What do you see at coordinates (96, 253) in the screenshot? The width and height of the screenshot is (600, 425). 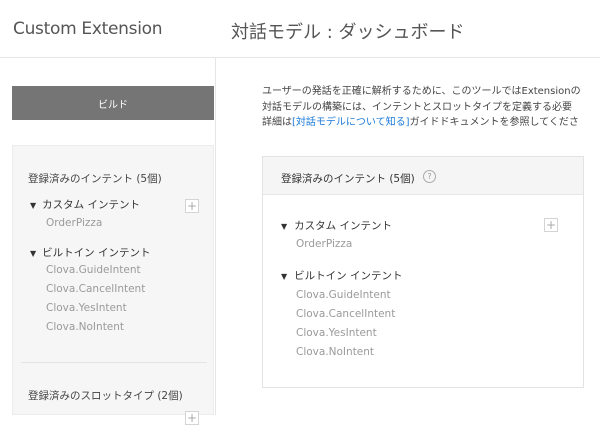 I see `sidebar-builtin-intent-label: ビルトイン インテント` at bounding box center [96, 253].